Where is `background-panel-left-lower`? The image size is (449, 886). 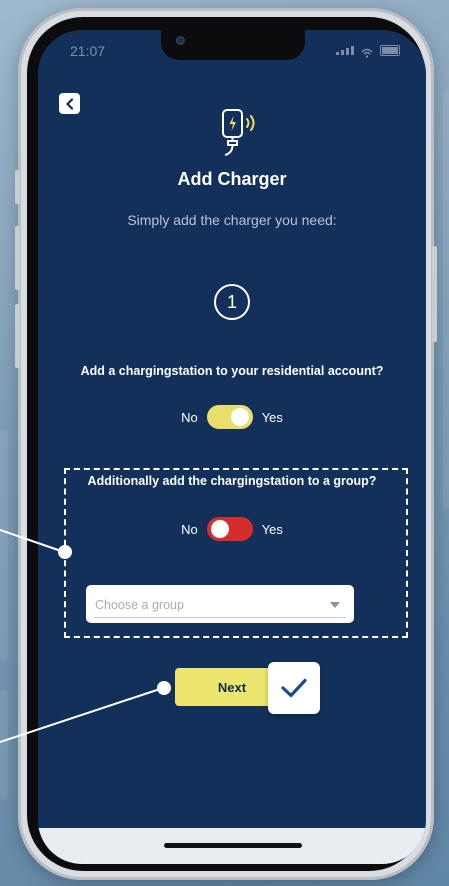 background-panel-left-lower is located at coordinates (4, 745).